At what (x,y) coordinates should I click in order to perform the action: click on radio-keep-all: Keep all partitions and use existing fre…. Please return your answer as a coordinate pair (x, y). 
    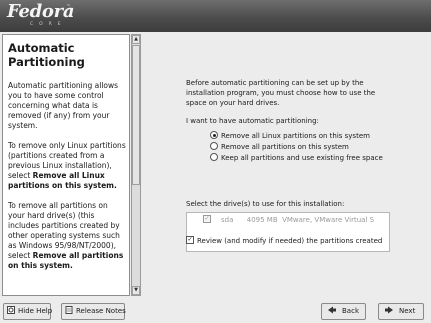
    Looking at the image, I should click on (296, 158).